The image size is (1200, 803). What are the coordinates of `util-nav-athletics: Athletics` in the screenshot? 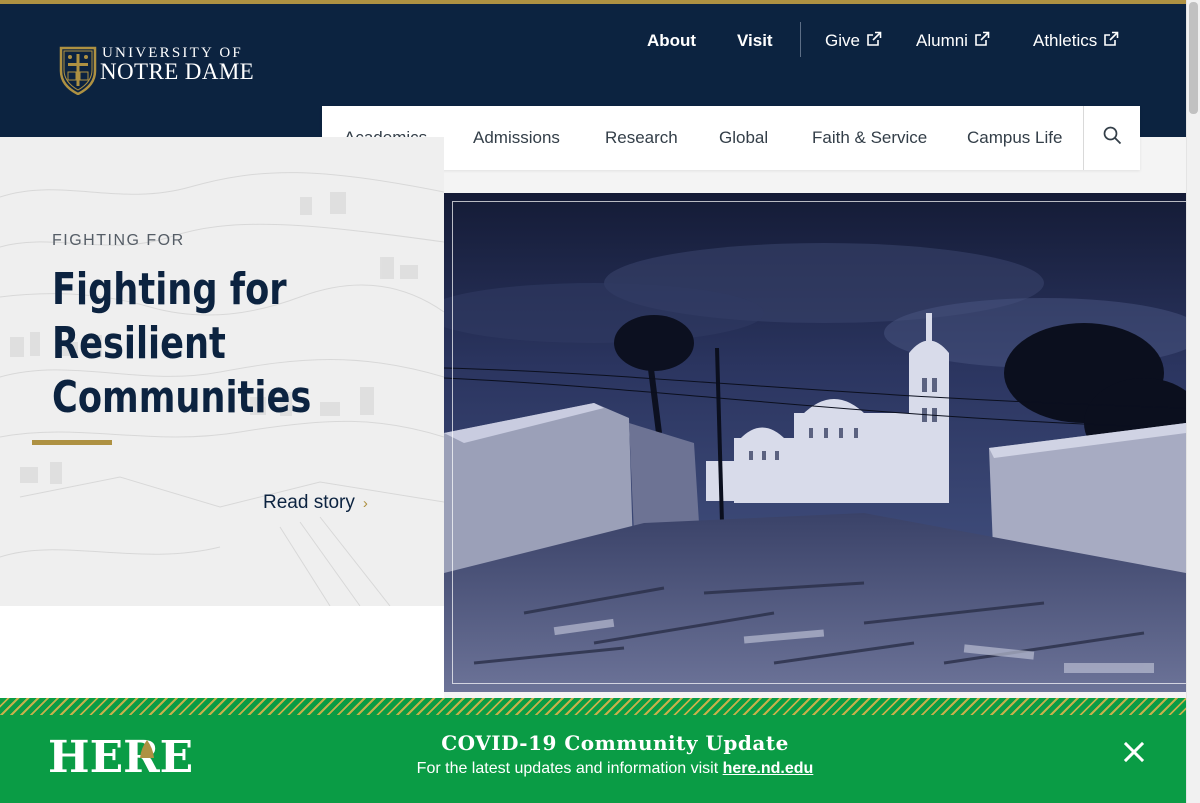 It's located at (1076, 41).